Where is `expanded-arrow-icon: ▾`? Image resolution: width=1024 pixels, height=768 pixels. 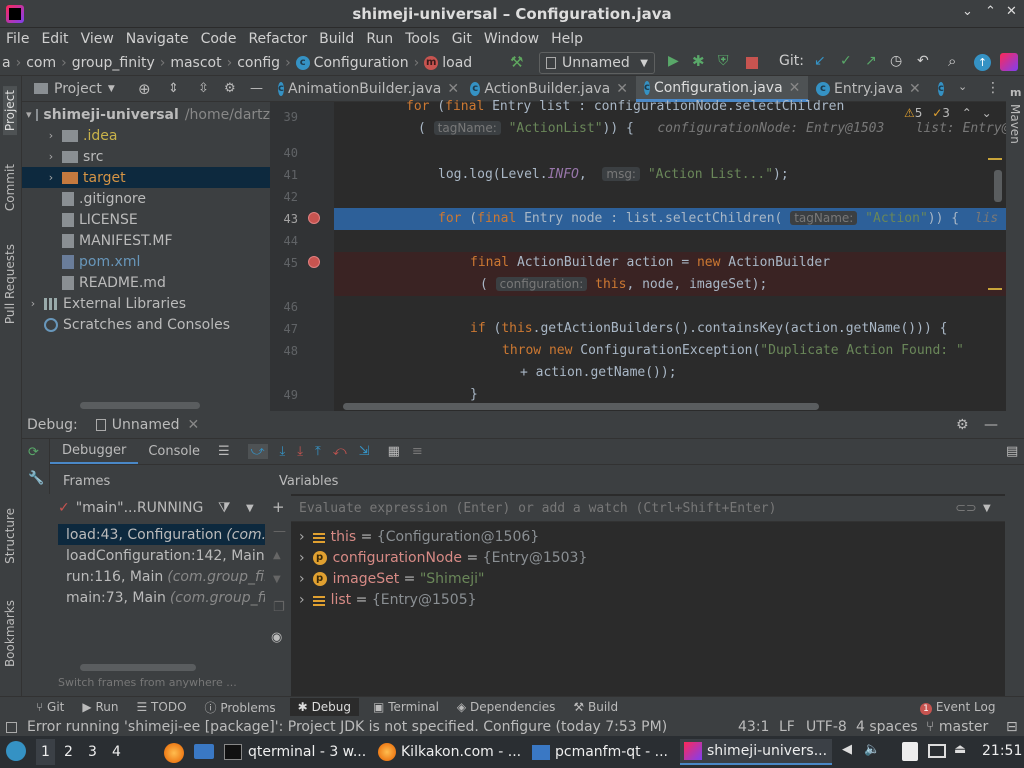
expanded-arrow-icon: ▾ is located at coordinates (29, 114).